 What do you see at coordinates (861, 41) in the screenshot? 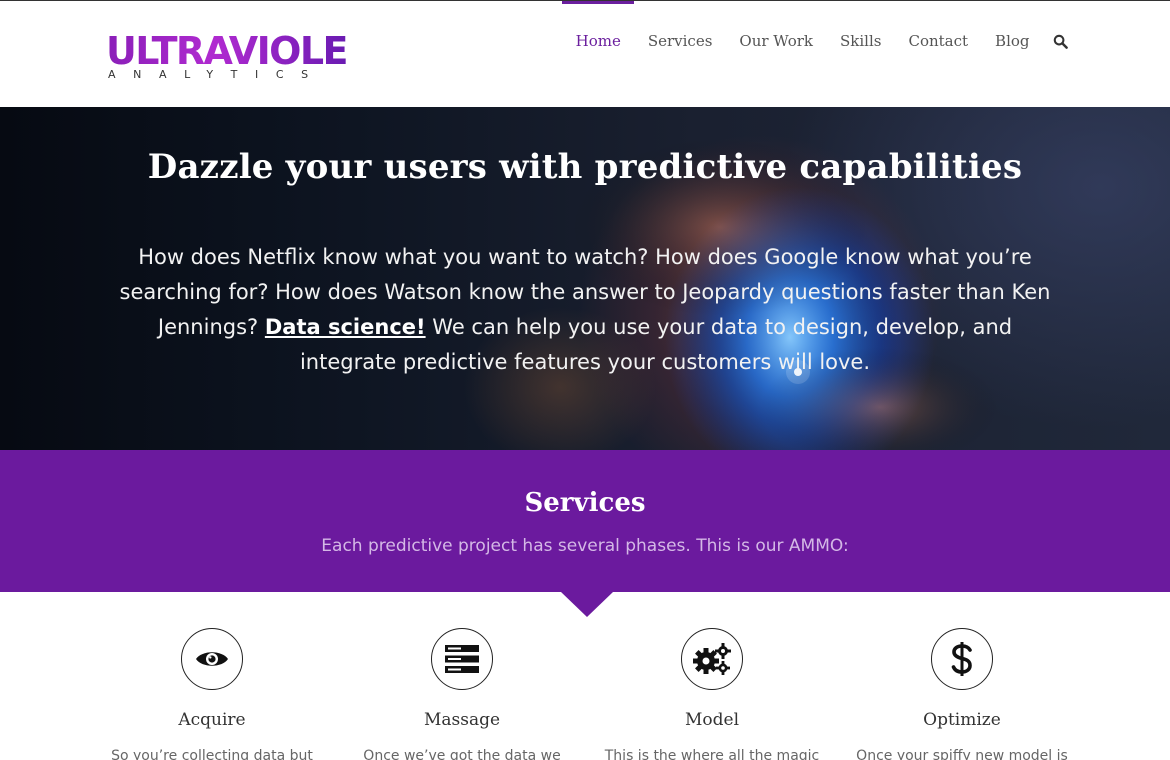
I see `nav-item-skills: Skills` at bounding box center [861, 41].